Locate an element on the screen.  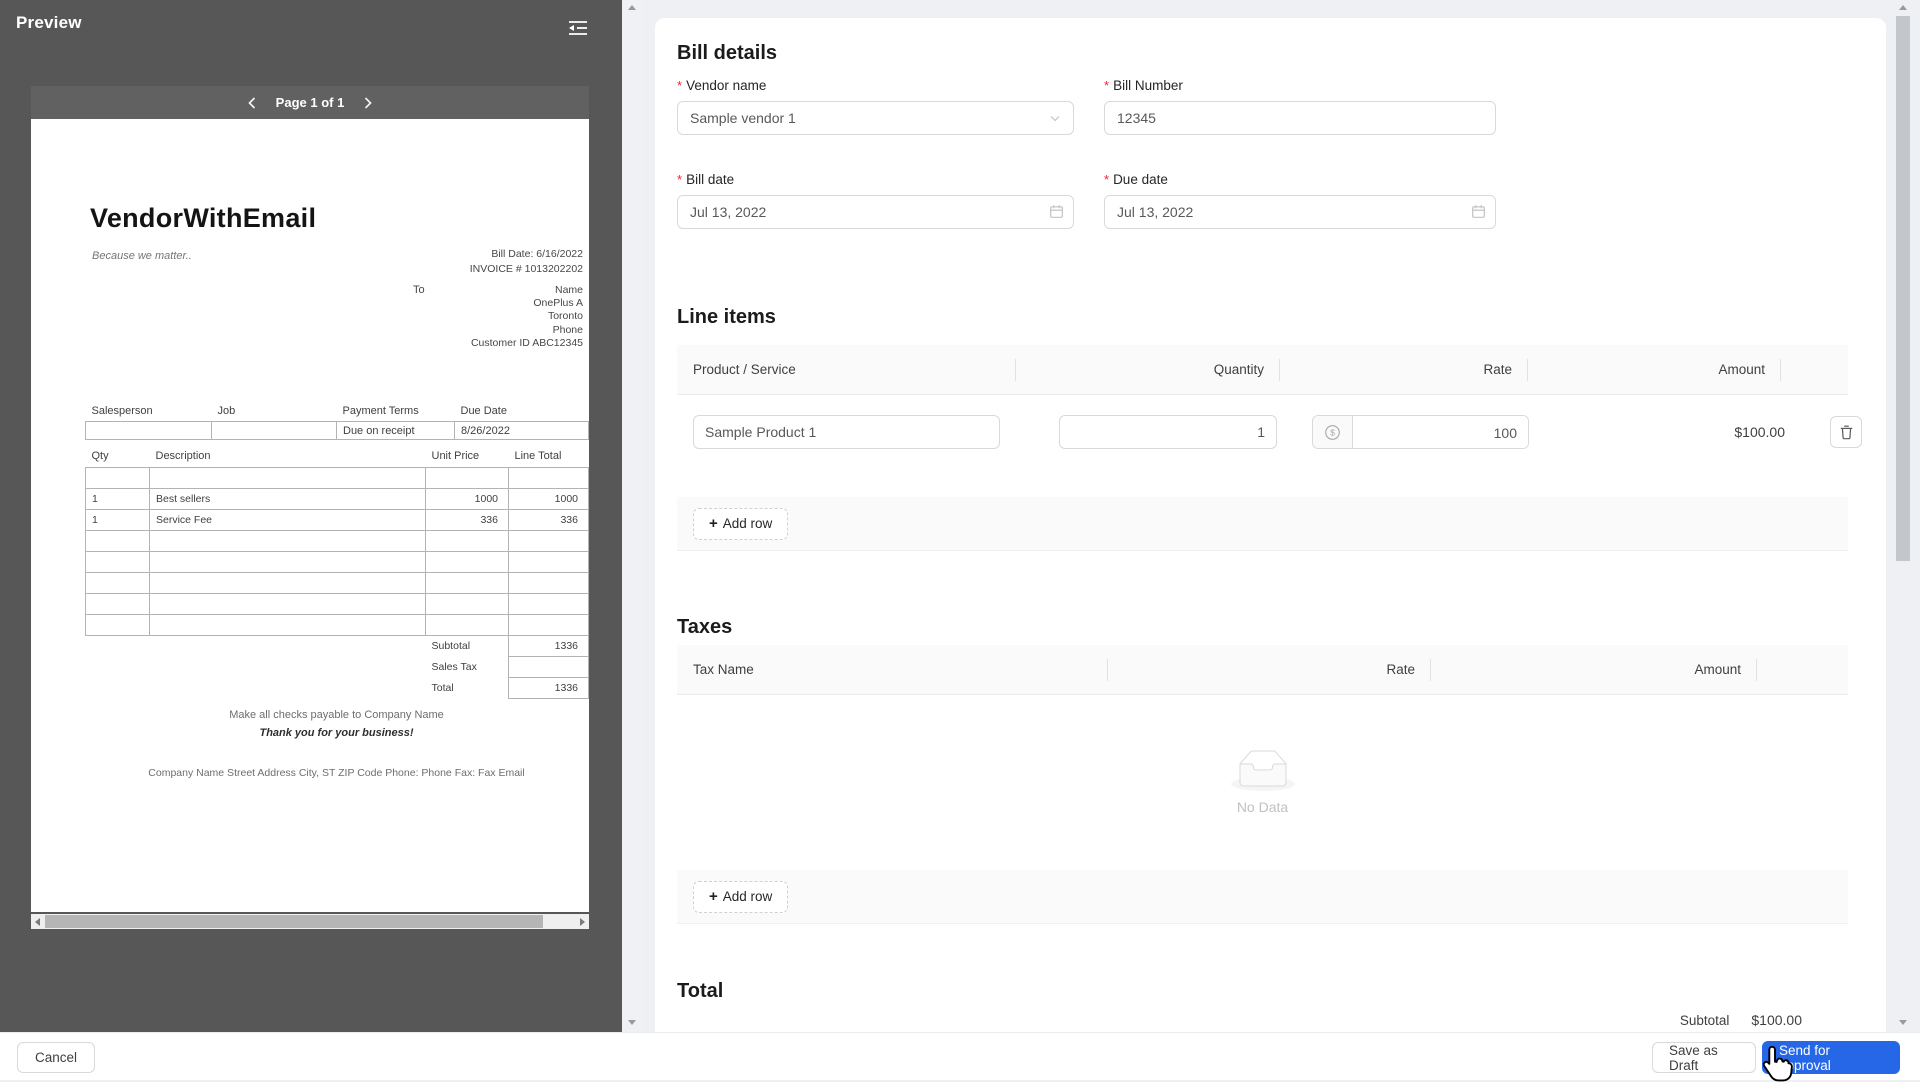
footer-action-bar: Cancel Save as Draft Send for approval is located at coordinates (960, 1056).